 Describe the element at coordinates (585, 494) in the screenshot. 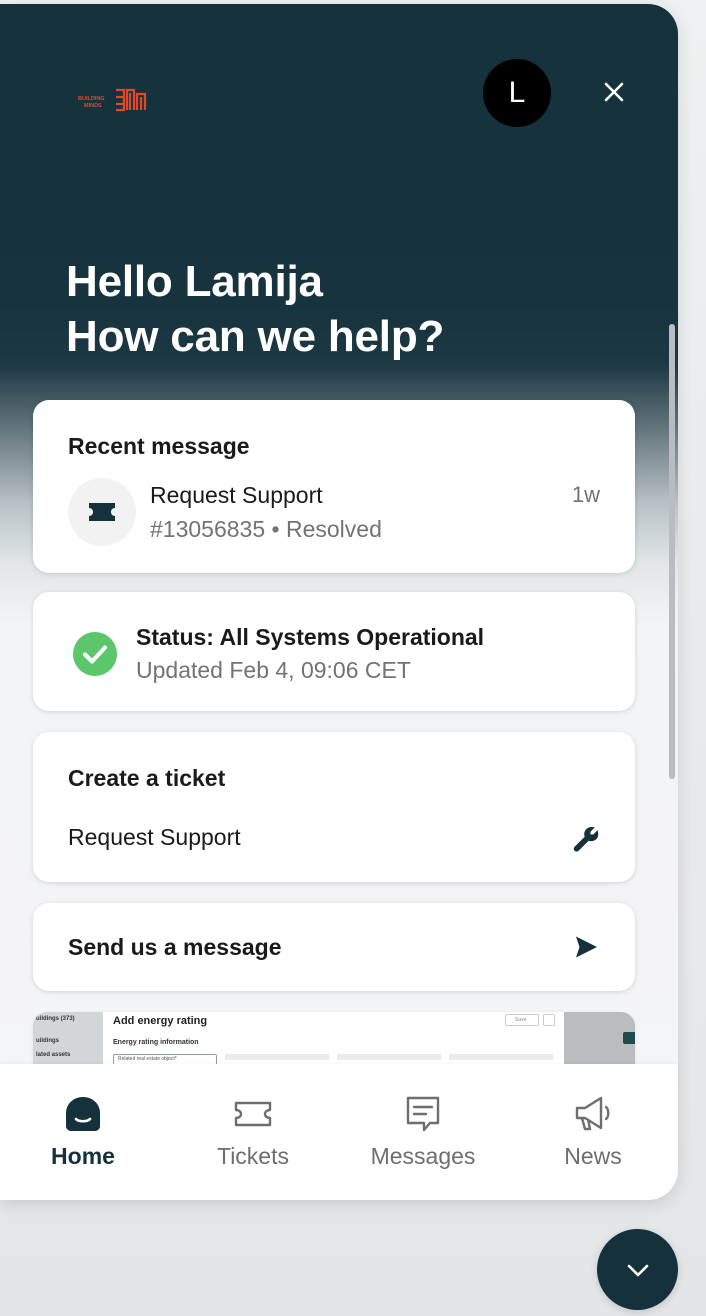

I see `recent-message-time: 1w` at that location.